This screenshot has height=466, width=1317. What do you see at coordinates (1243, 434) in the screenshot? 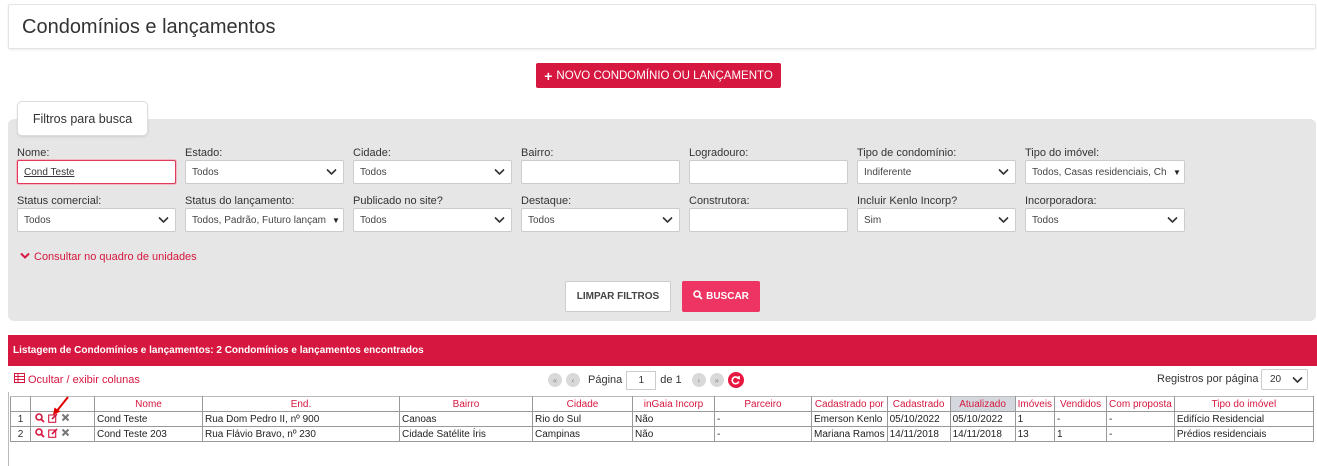
I see `cell-tipo-imovel: Prédios residenciais` at bounding box center [1243, 434].